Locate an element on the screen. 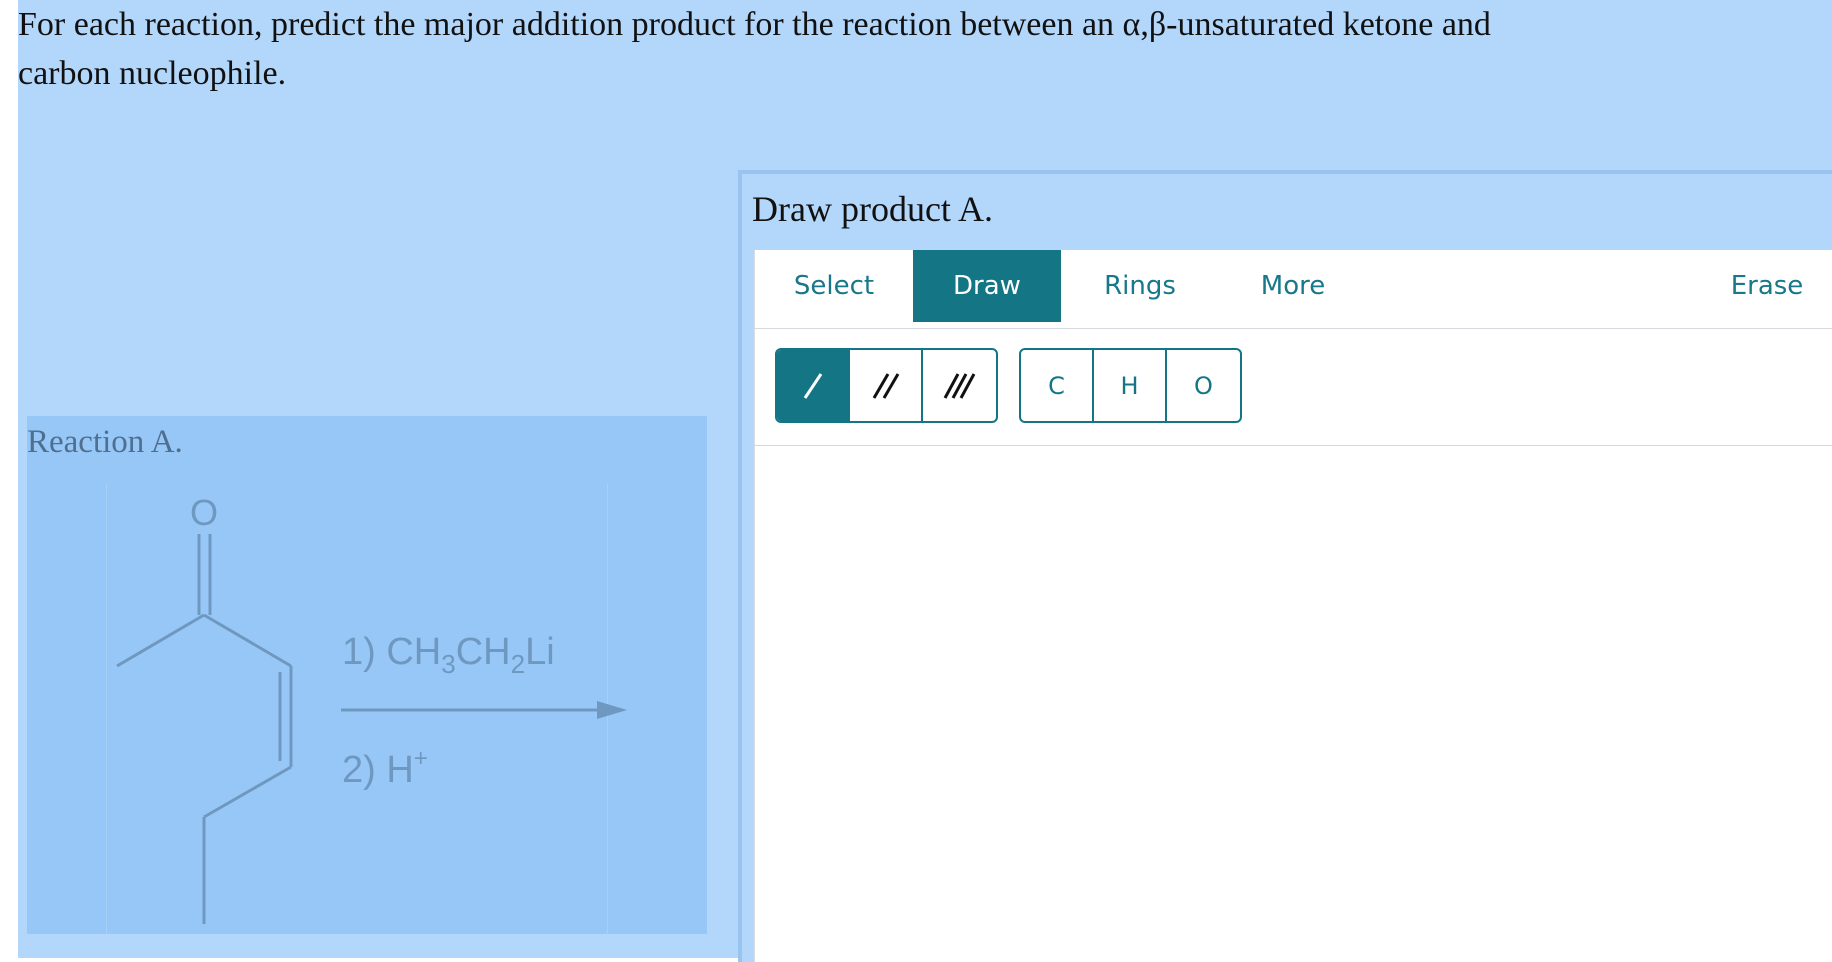 This screenshot has width=1832, height=962. tab-select: Select is located at coordinates (834, 286).